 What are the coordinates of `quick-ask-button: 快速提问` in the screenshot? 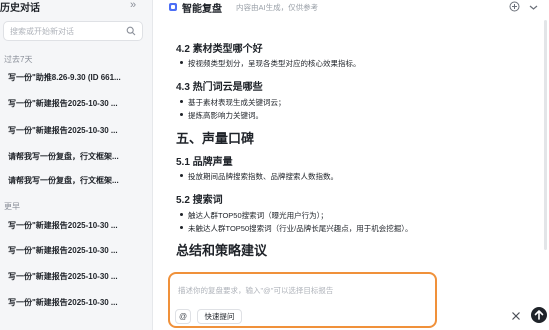 It's located at (219, 316).